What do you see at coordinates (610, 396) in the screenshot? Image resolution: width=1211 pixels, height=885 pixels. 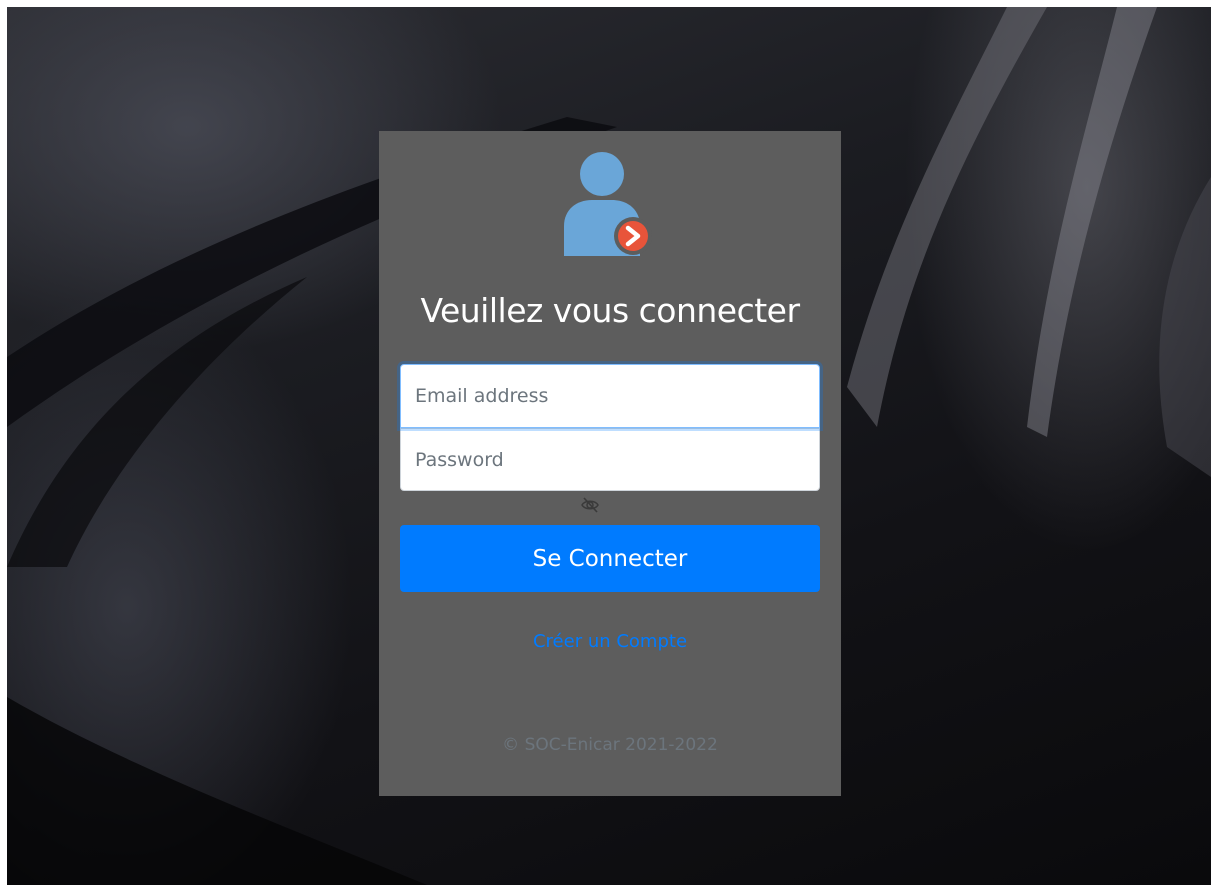 I see `email-field` at bounding box center [610, 396].